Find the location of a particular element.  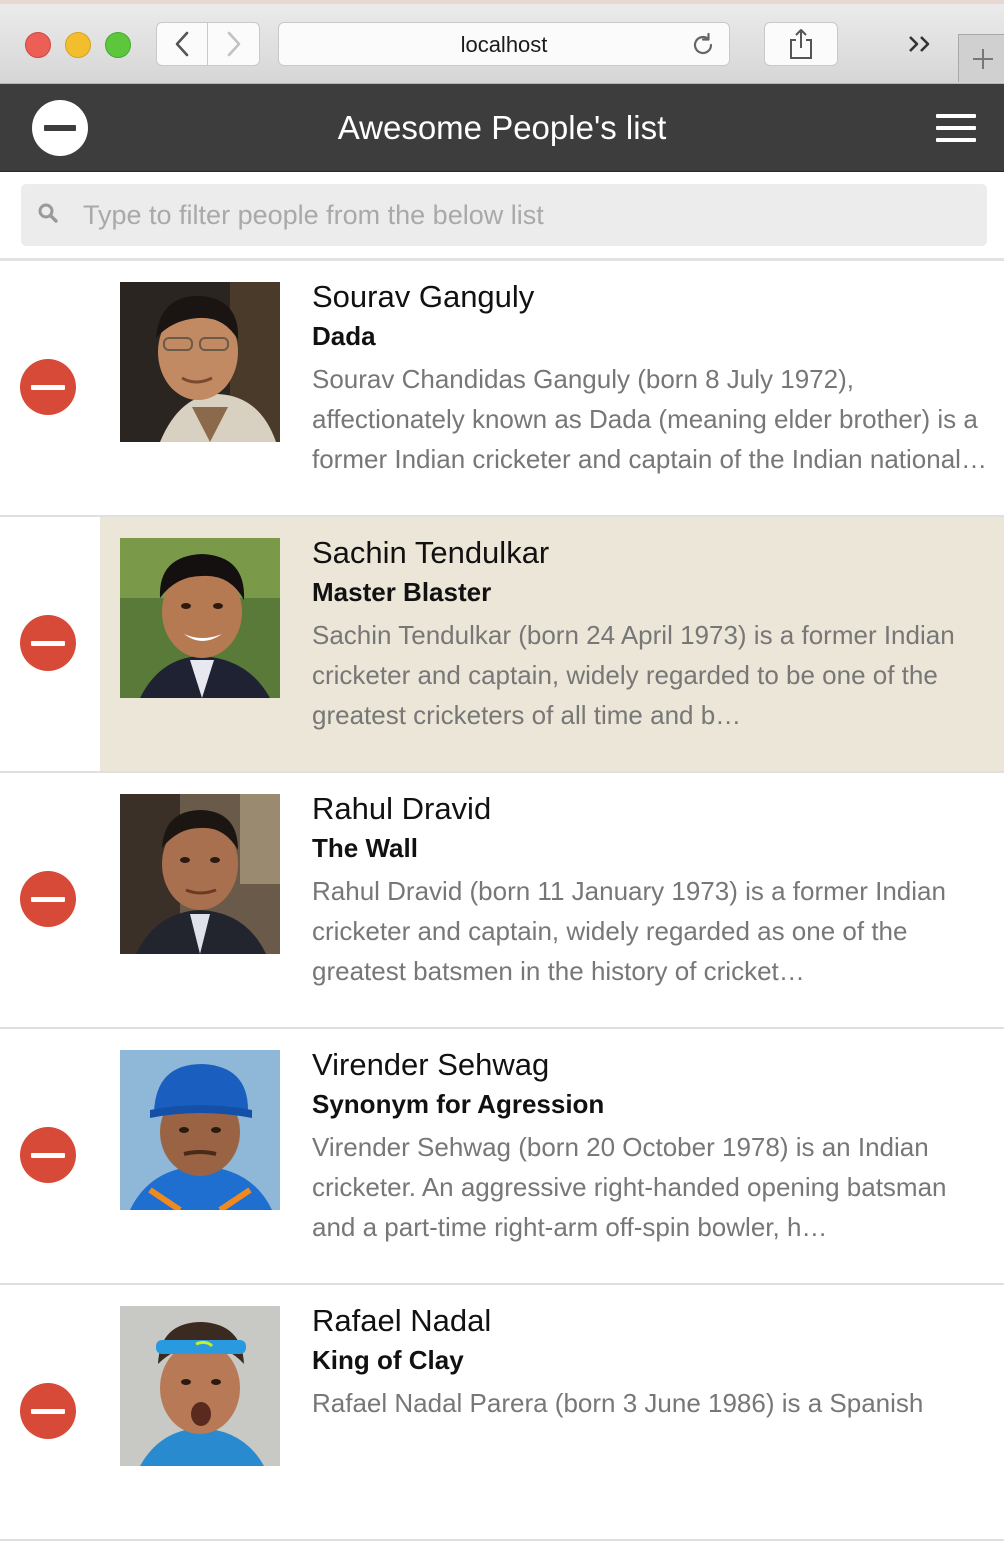

share-button is located at coordinates (801, 44).